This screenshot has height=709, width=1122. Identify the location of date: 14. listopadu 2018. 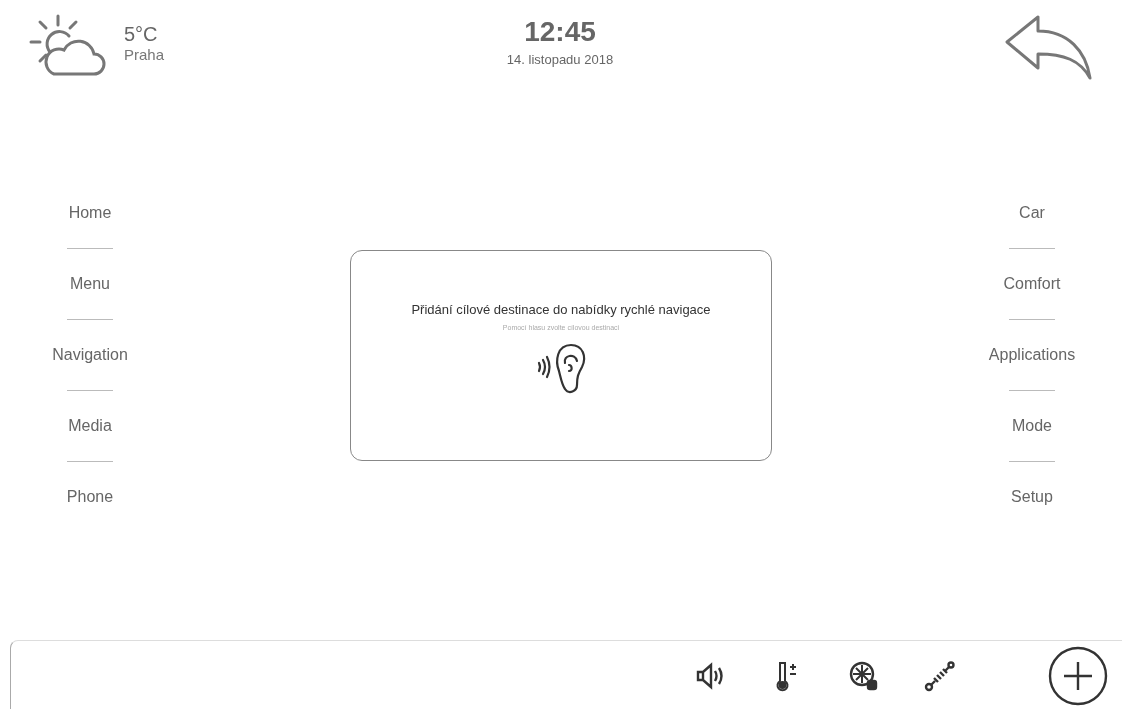
(560, 59).